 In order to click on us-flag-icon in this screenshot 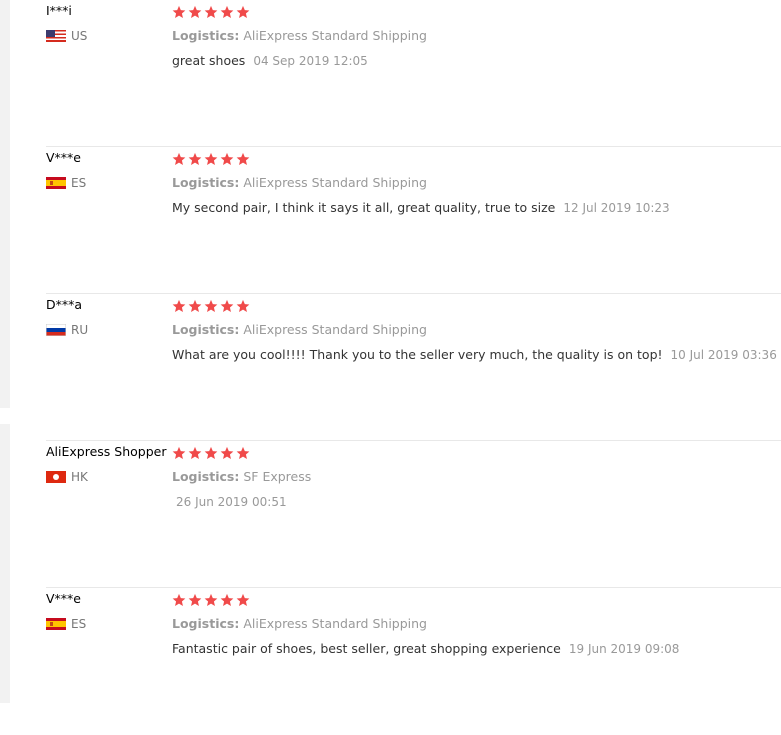, I will do `click(56, 36)`.